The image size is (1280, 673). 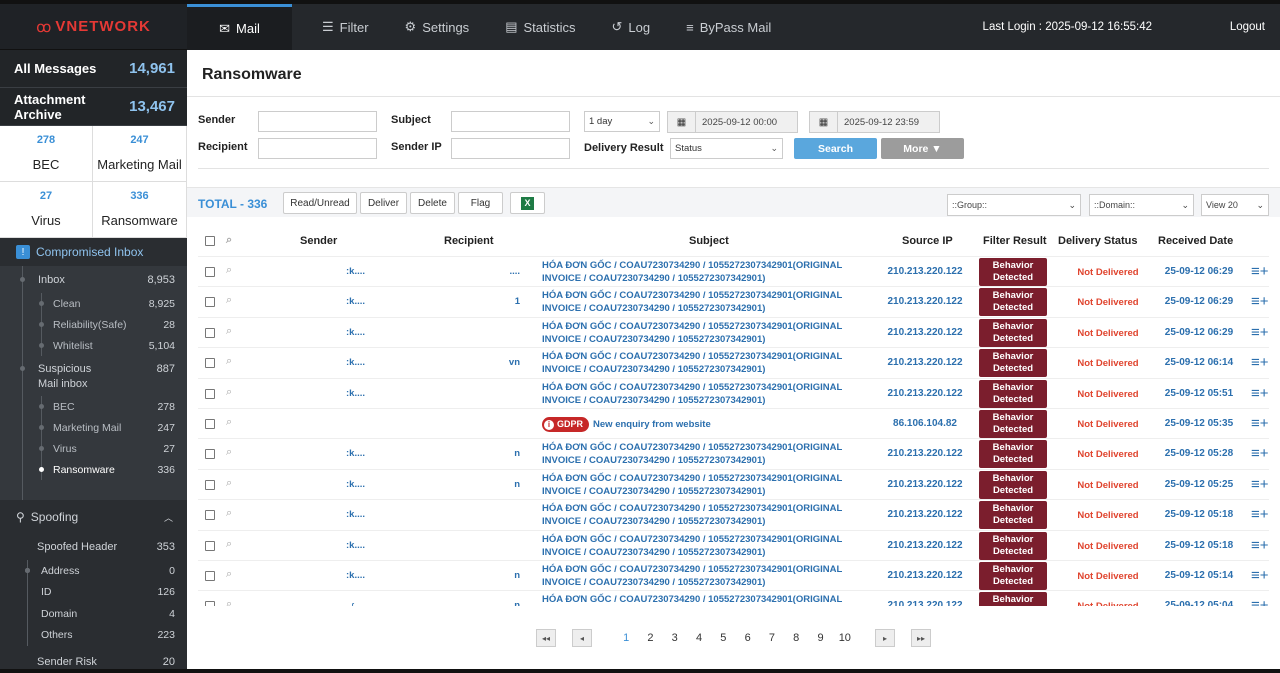 What do you see at coordinates (510, 121) in the screenshot?
I see `subject-input` at bounding box center [510, 121].